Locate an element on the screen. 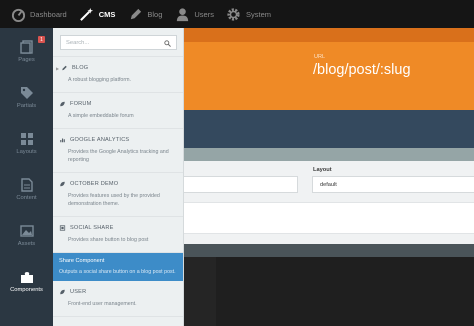  component-title: Share Component is located at coordinates (82, 261).